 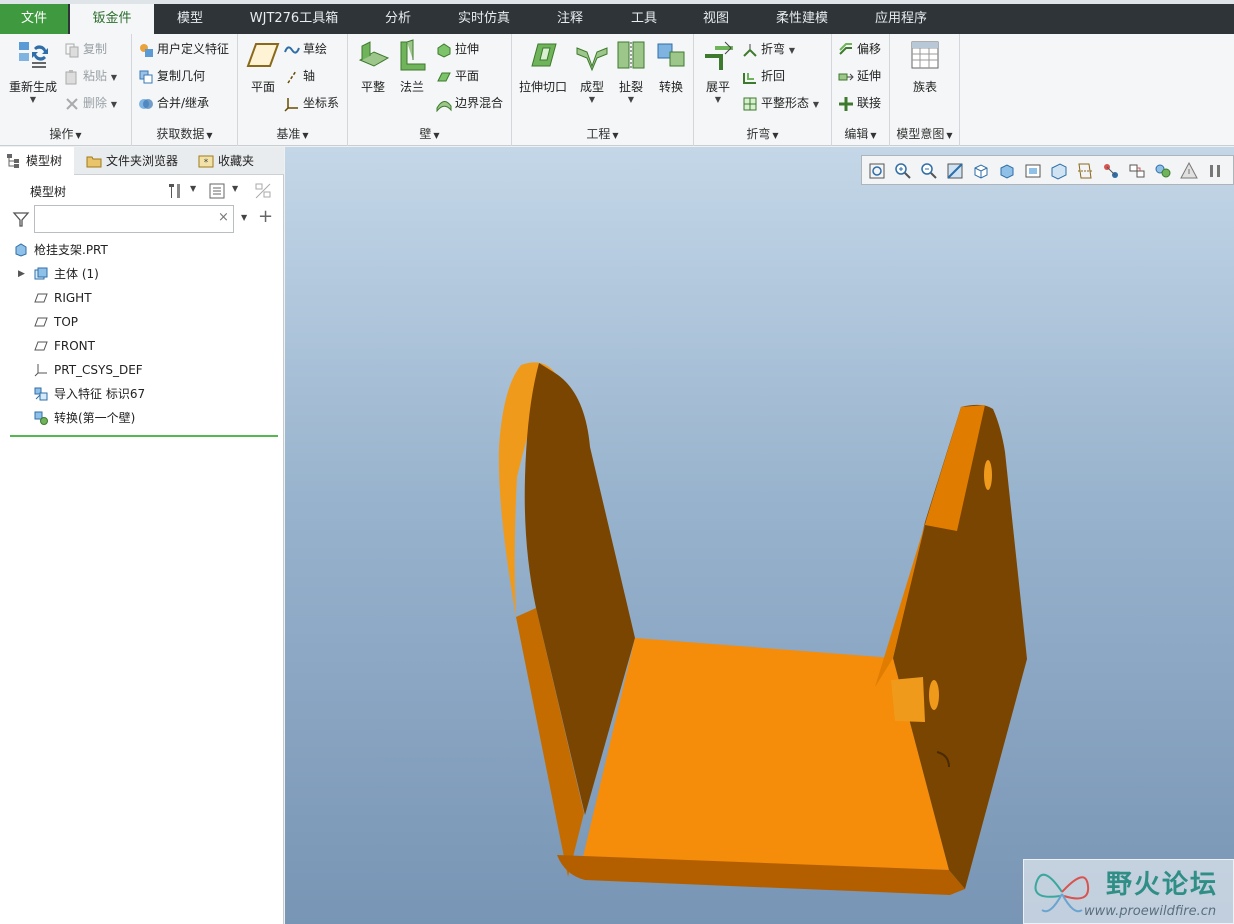 I want to click on group-model-intent: 族表 模型意图 ▼, so click(x=925, y=90).